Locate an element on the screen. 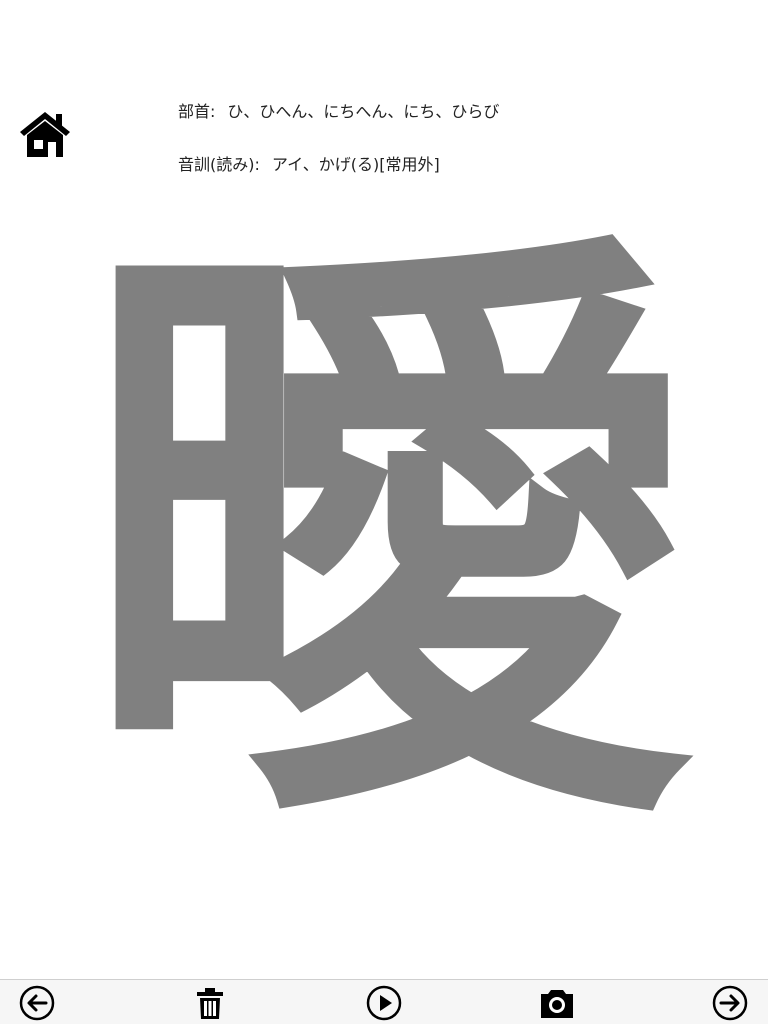 This screenshot has height=1024, width=768. camera-button is located at coordinates (557, 1003).